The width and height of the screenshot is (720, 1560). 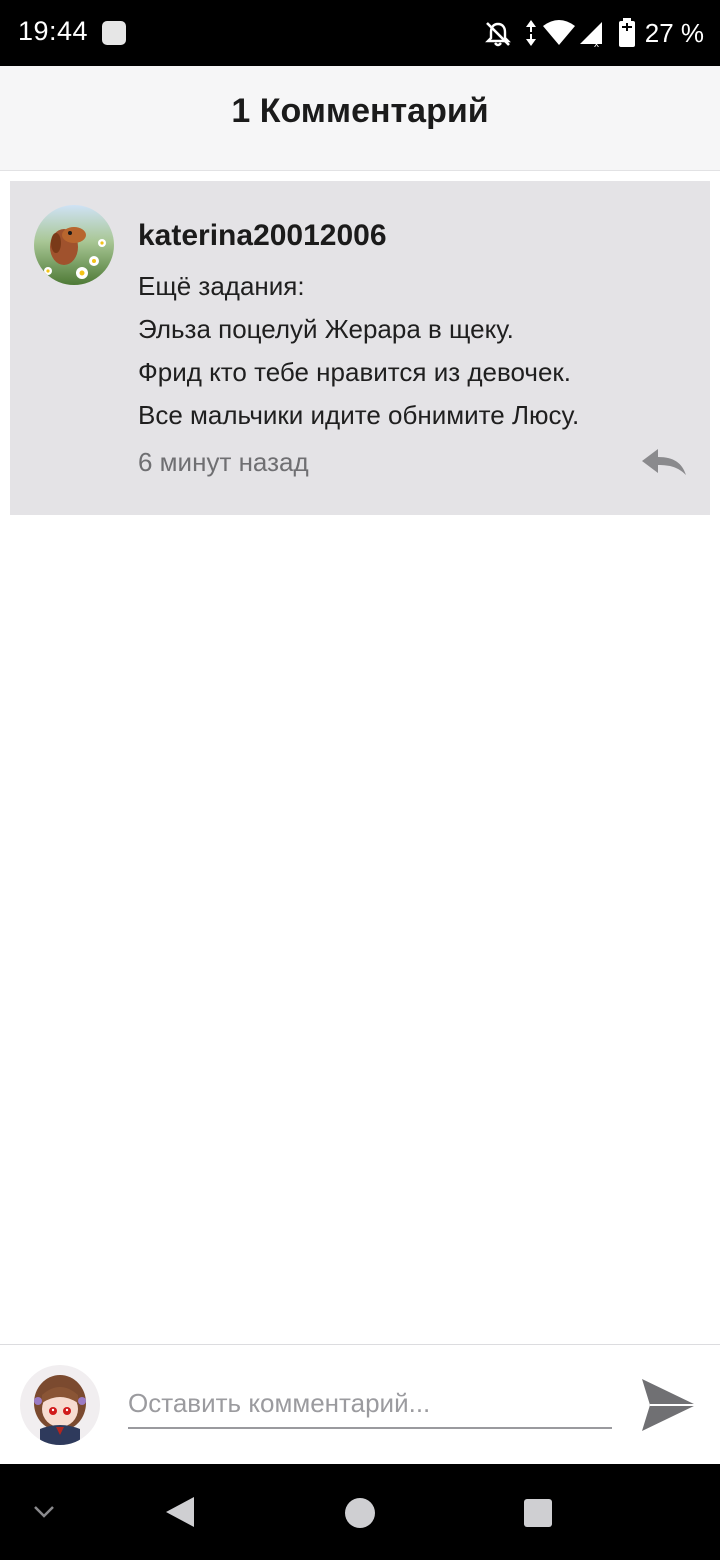 What do you see at coordinates (180, 1512) in the screenshot?
I see `back-icon` at bounding box center [180, 1512].